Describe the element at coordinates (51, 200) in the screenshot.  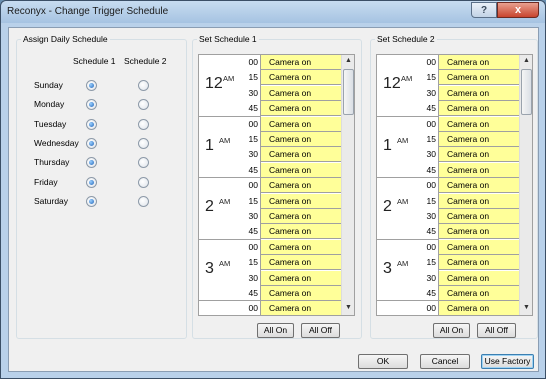
I see `day-label: Saturday` at that location.